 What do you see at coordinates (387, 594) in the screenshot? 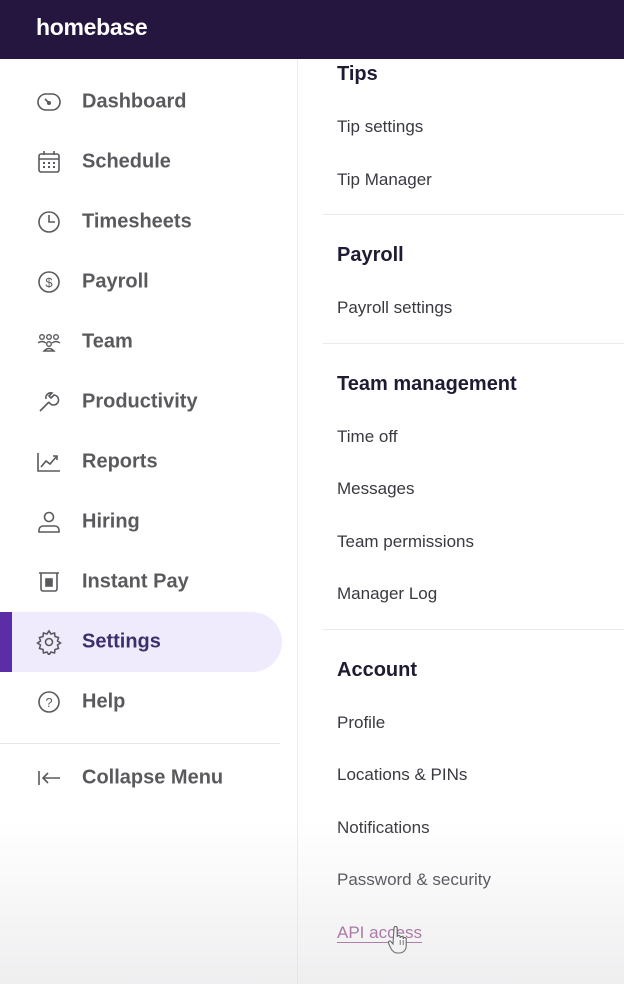
I see `link-manager-log: Manager Log` at bounding box center [387, 594].